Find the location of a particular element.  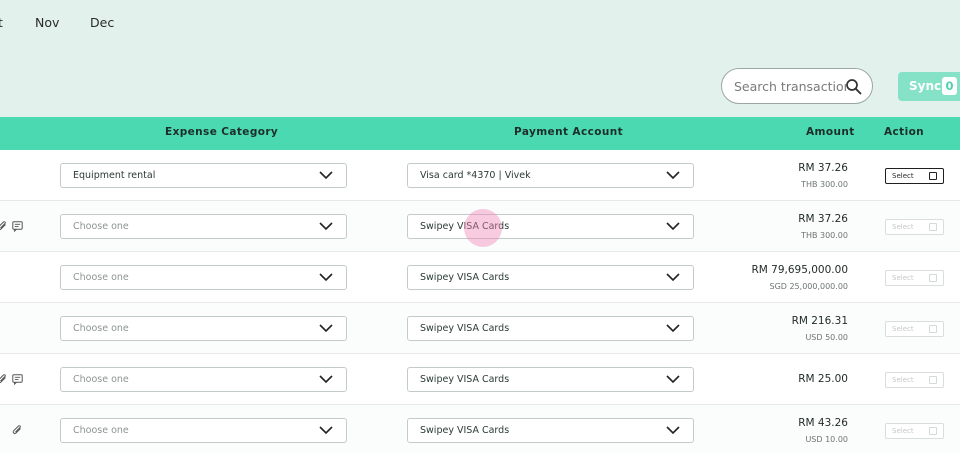

payment-account-select: Visa card *4370 | Vivek is located at coordinates (550, 175).